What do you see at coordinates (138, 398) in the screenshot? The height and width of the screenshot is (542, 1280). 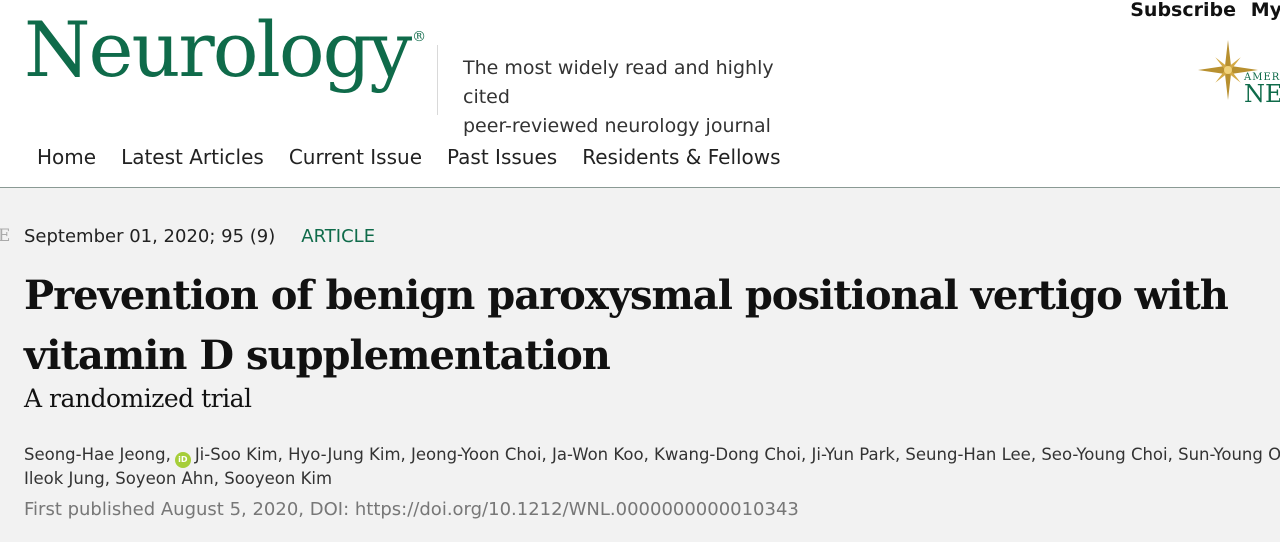 I see `article-subtitle: A randomized trial` at bounding box center [138, 398].